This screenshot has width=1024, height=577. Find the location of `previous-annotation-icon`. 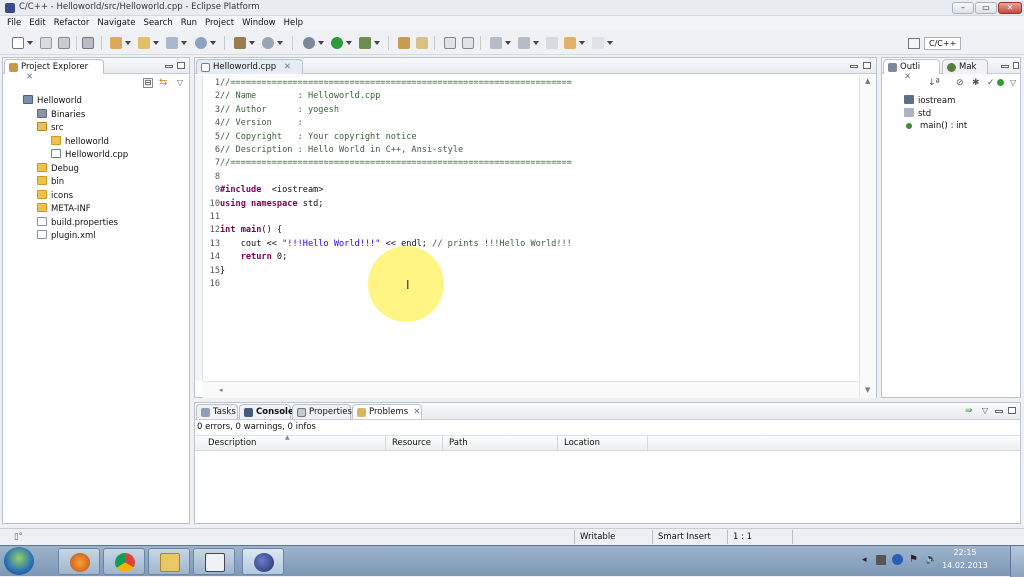

previous-annotation-icon is located at coordinates (524, 43).